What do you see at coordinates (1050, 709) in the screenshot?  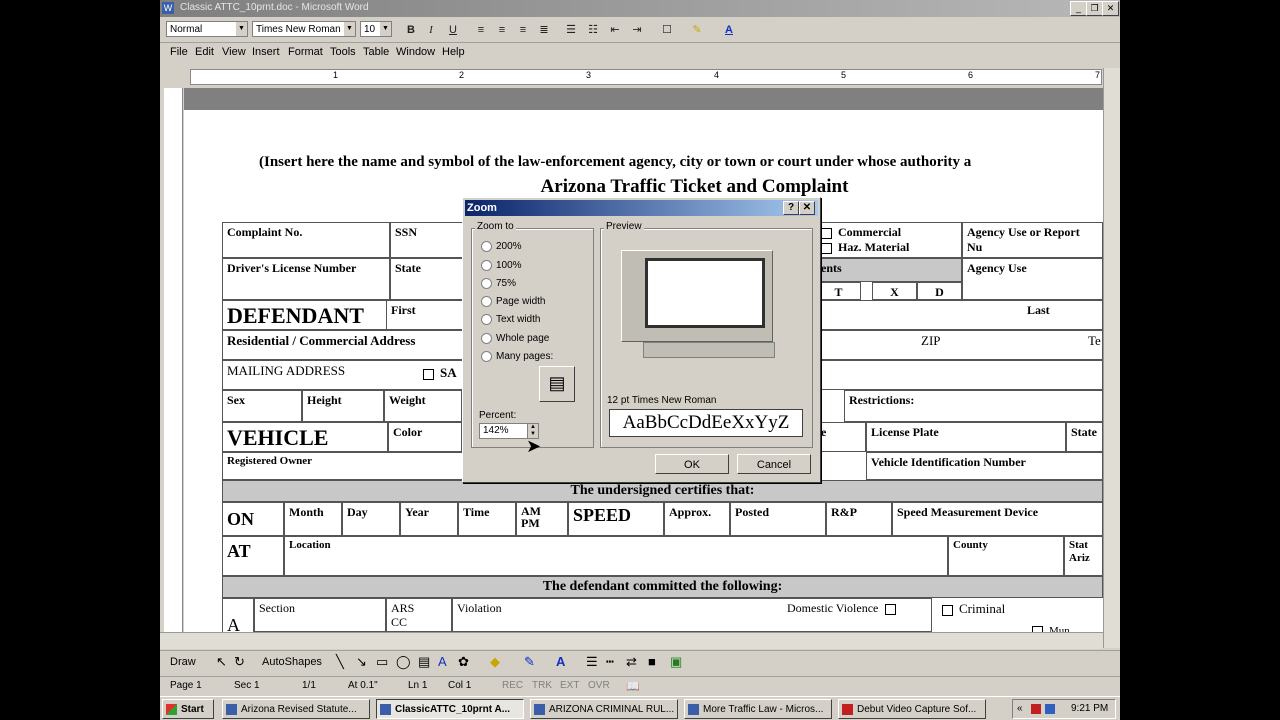 I see `tray-network-icon` at bounding box center [1050, 709].